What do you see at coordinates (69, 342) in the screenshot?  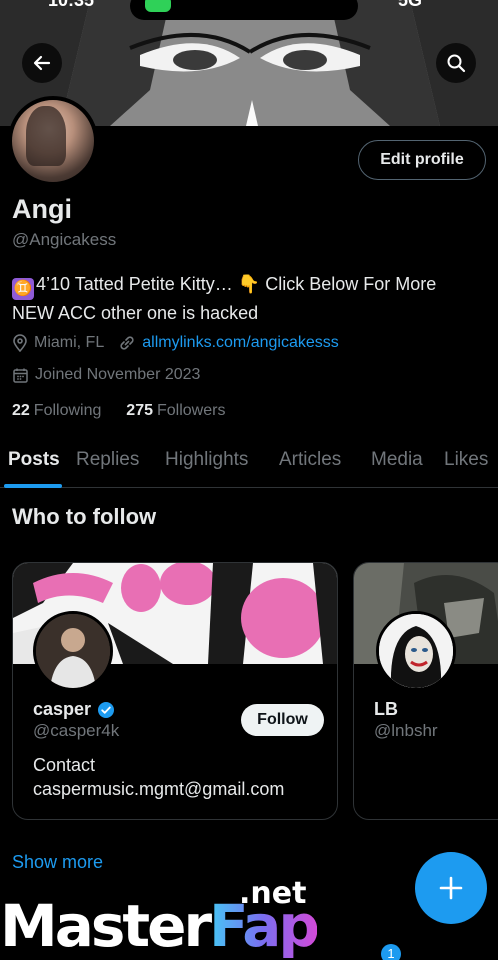 I see `profile-location: Miami, FL` at bounding box center [69, 342].